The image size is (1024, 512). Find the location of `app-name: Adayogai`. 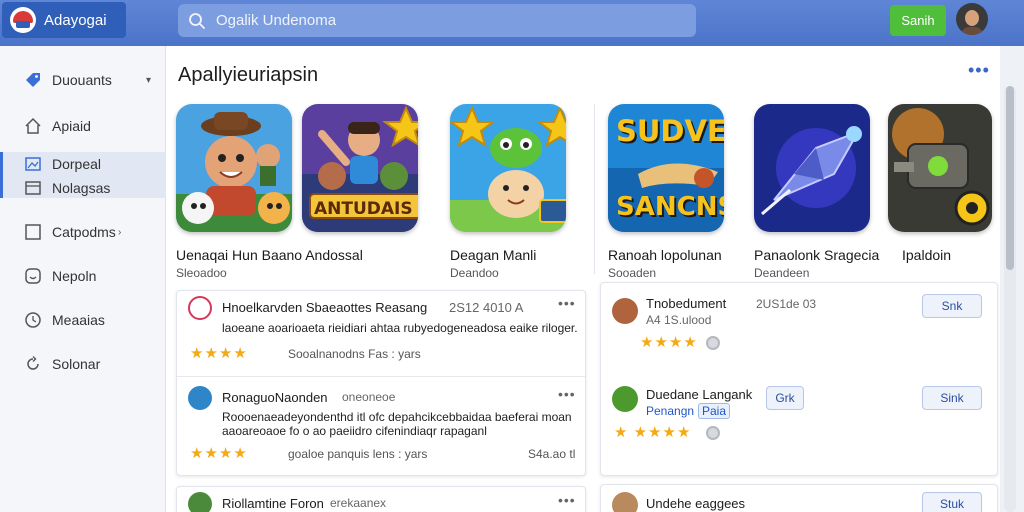

app-name: Adayogai is located at coordinates (75, 20).